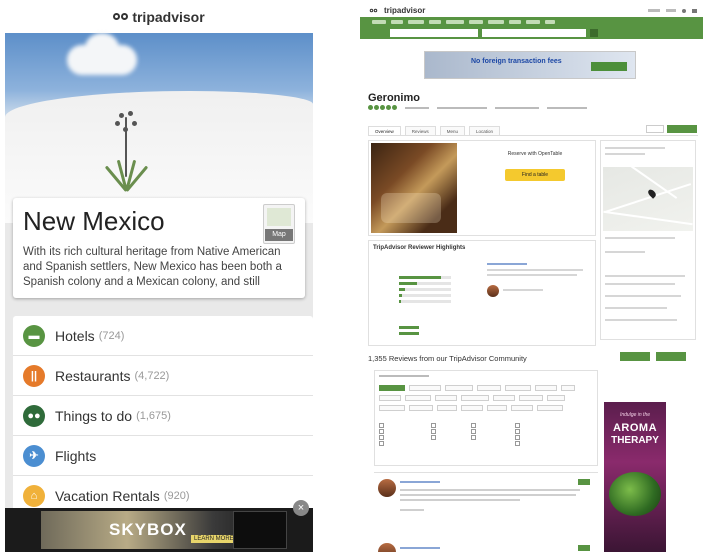  Describe the element at coordinates (452, 130) in the screenshot. I see `tab-menu: Menu` at that location.